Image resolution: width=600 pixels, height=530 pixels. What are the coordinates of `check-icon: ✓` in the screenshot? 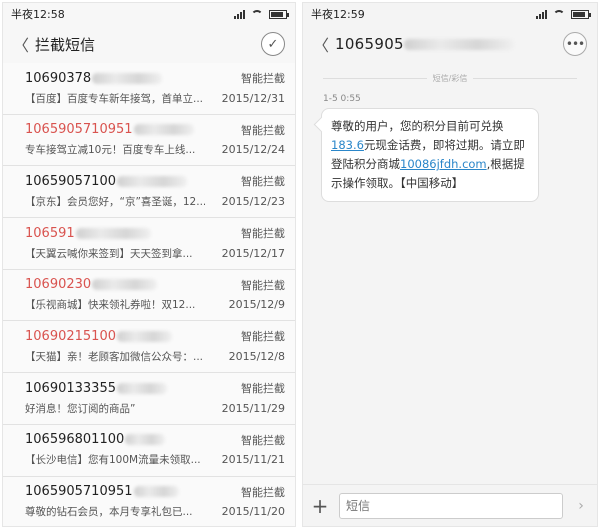 It's located at (273, 44).